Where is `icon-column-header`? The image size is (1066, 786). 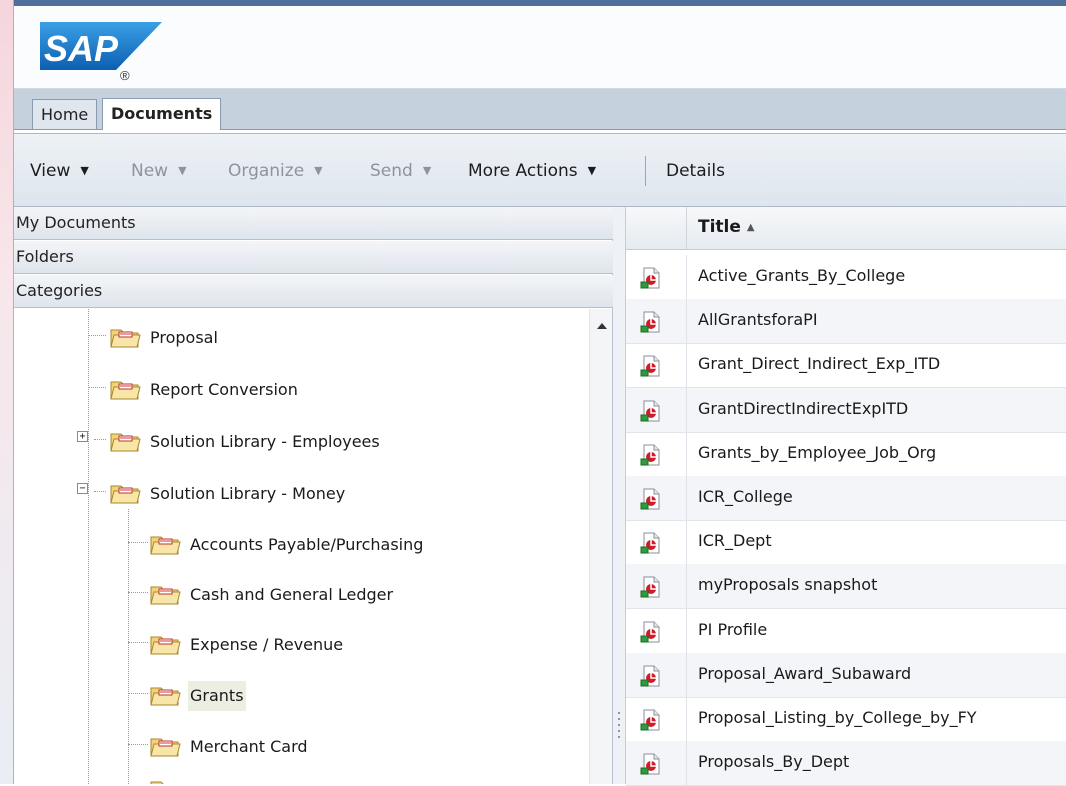
icon-column-header is located at coordinates (656, 228).